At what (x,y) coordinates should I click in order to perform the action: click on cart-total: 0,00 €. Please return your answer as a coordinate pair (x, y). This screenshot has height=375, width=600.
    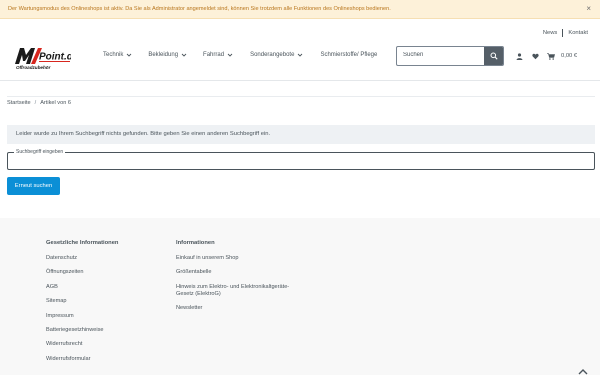
    Looking at the image, I should click on (569, 56).